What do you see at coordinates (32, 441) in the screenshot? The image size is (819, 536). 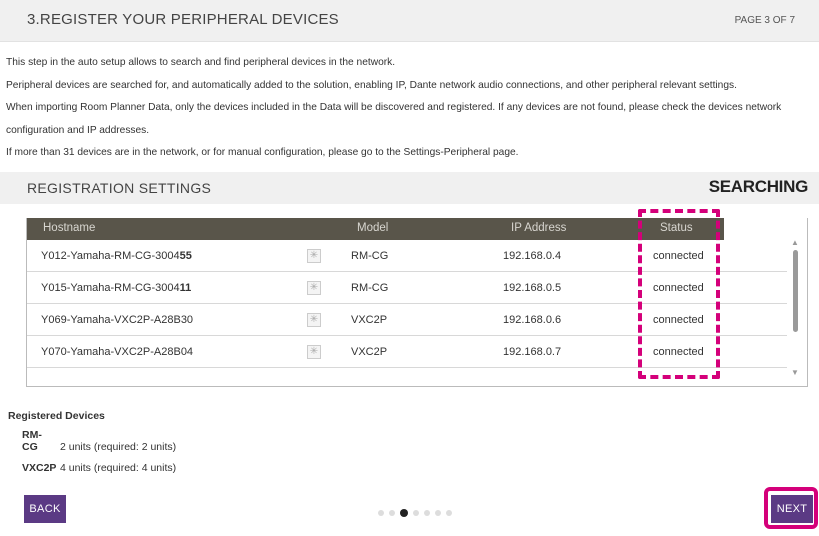 I see `device-model-name: RM-CG` at bounding box center [32, 441].